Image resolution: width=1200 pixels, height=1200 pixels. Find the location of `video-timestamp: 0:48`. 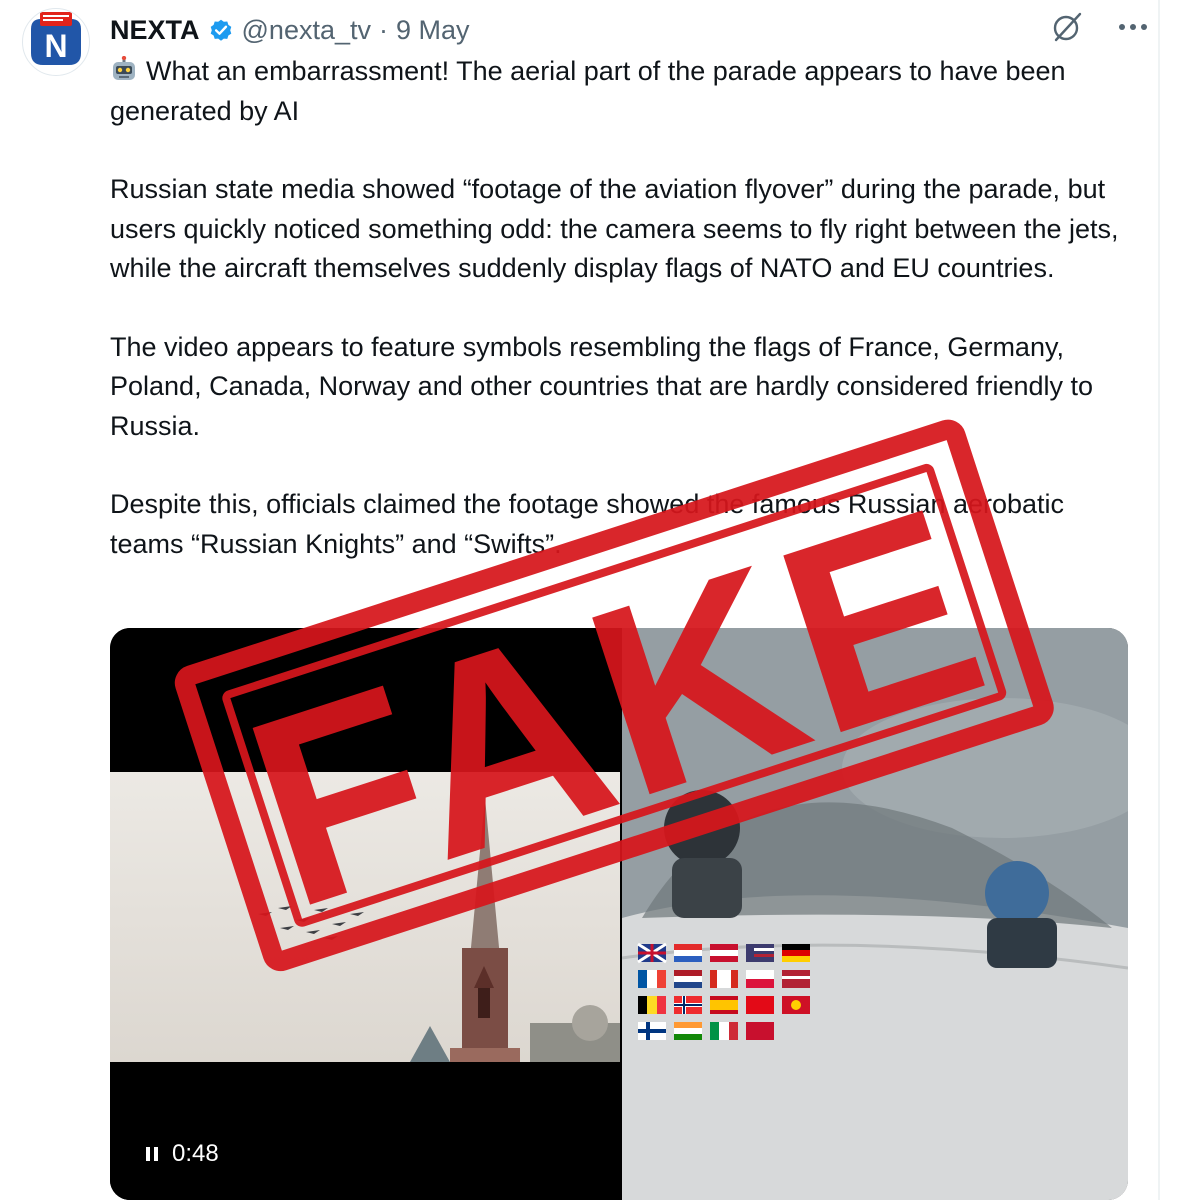

video-timestamp: 0:48 is located at coordinates (195, 1153).